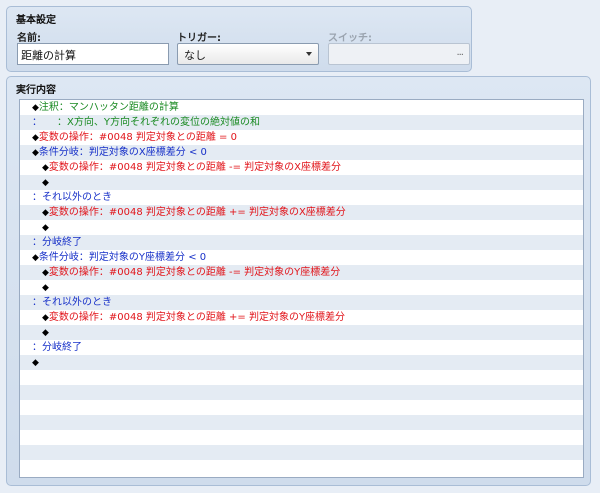 Image resolution: width=600 pixels, height=493 pixels. Describe the element at coordinates (301, 122) in the screenshot. I see `command-row: ： ：X方向、Y方向それぞれの変位の絶対値の和` at that location.